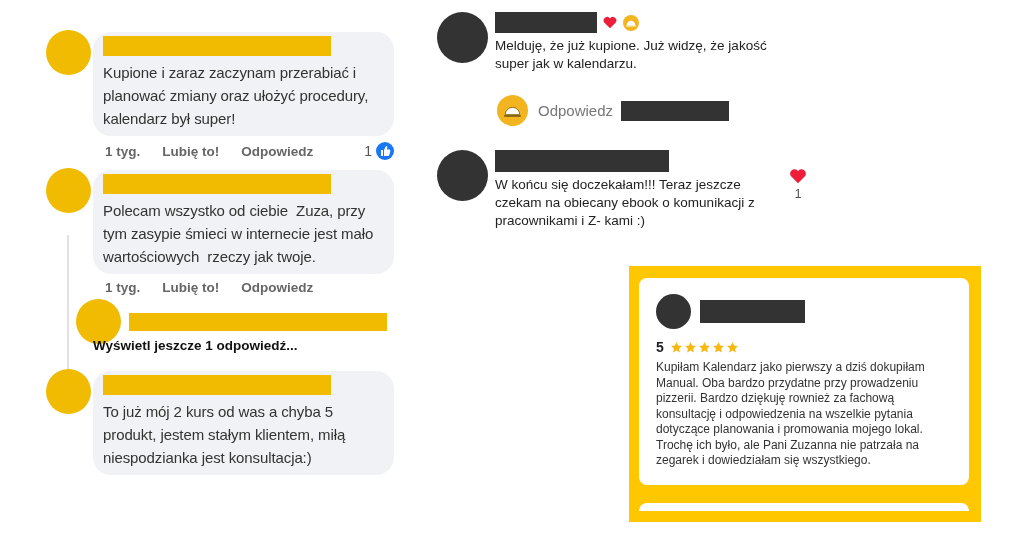 The image size is (1024, 546). I want to click on reaction-count: 1, so click(368, 151).